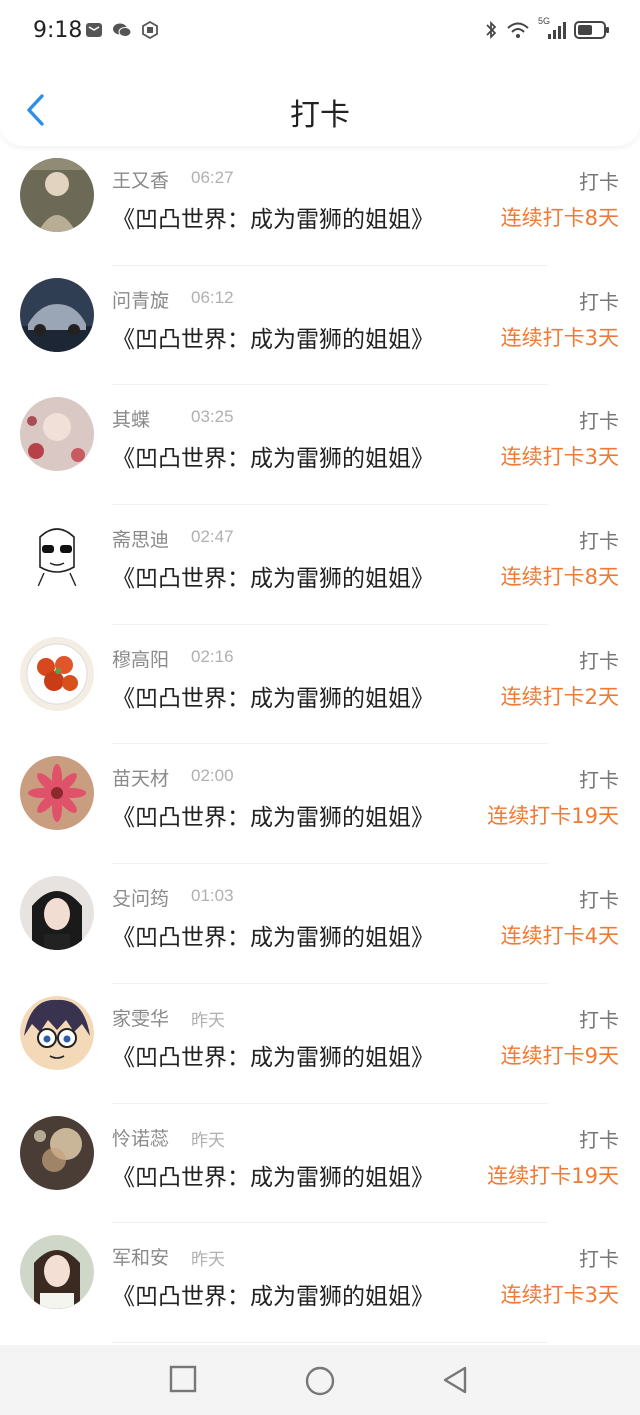 This screenshot has width=640, height=1415. What do you see at coordinates (559, 696) in the screenshot?
I see `streak-label: 连续打卡2天` at bounding box center [559, 696].